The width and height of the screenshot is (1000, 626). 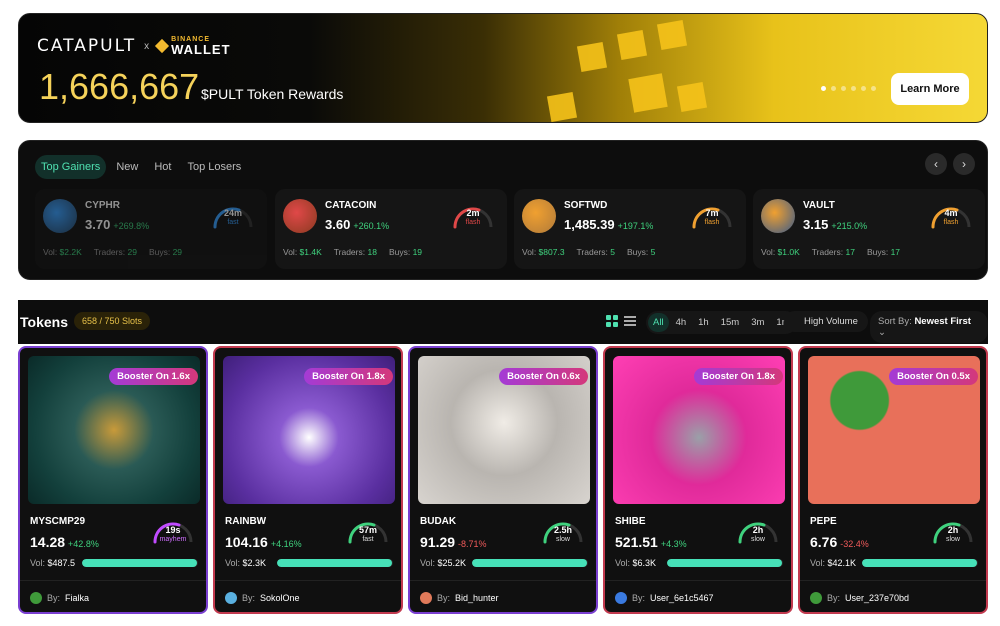 I want to click on token-price: 14.28 +42.8%, so click(x=64, y=542).